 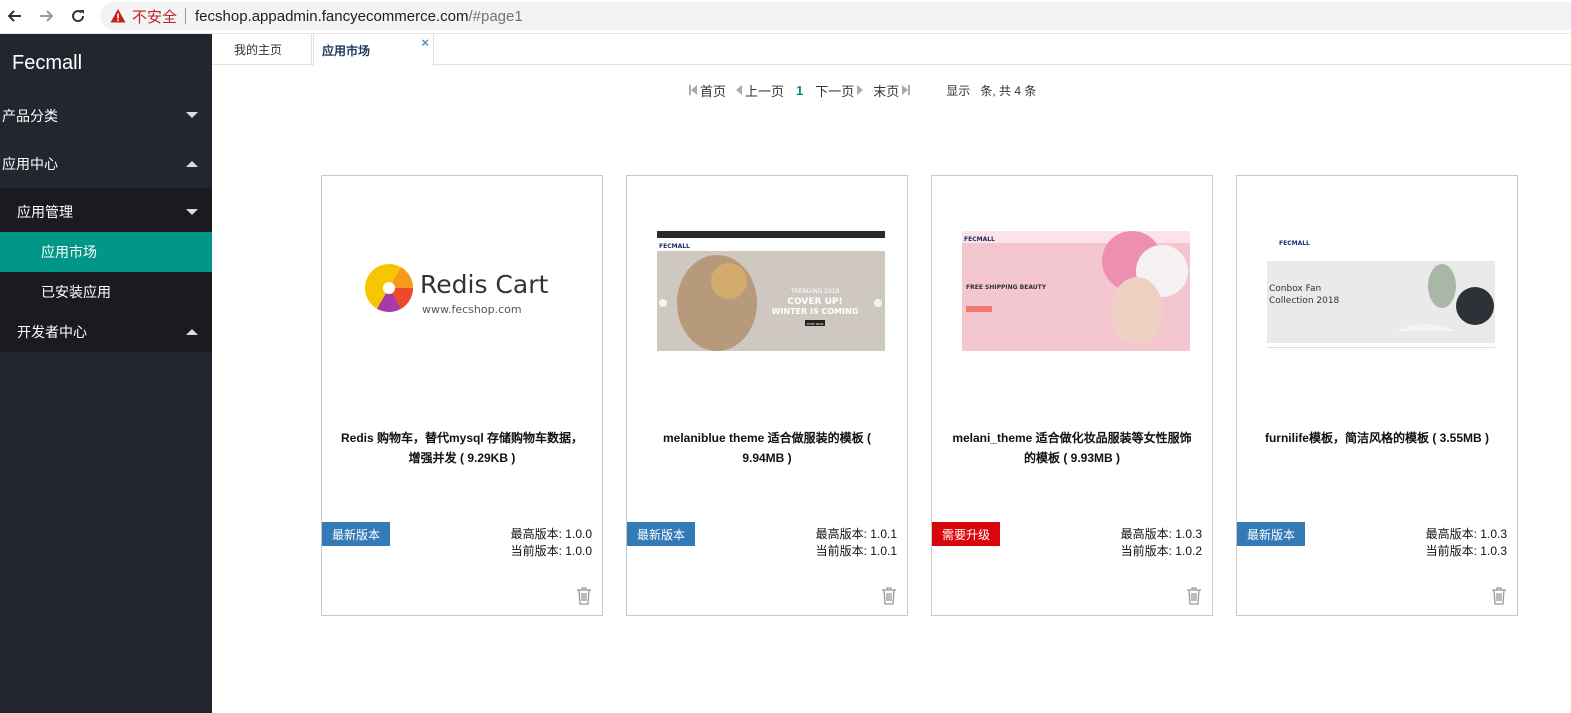 What do you see at coordinates (1381, 291) in the screenshot?
I see `app-thumbnail: FECMALL Conbox Fan Collection 2018` at bounding box center [1381, 291].